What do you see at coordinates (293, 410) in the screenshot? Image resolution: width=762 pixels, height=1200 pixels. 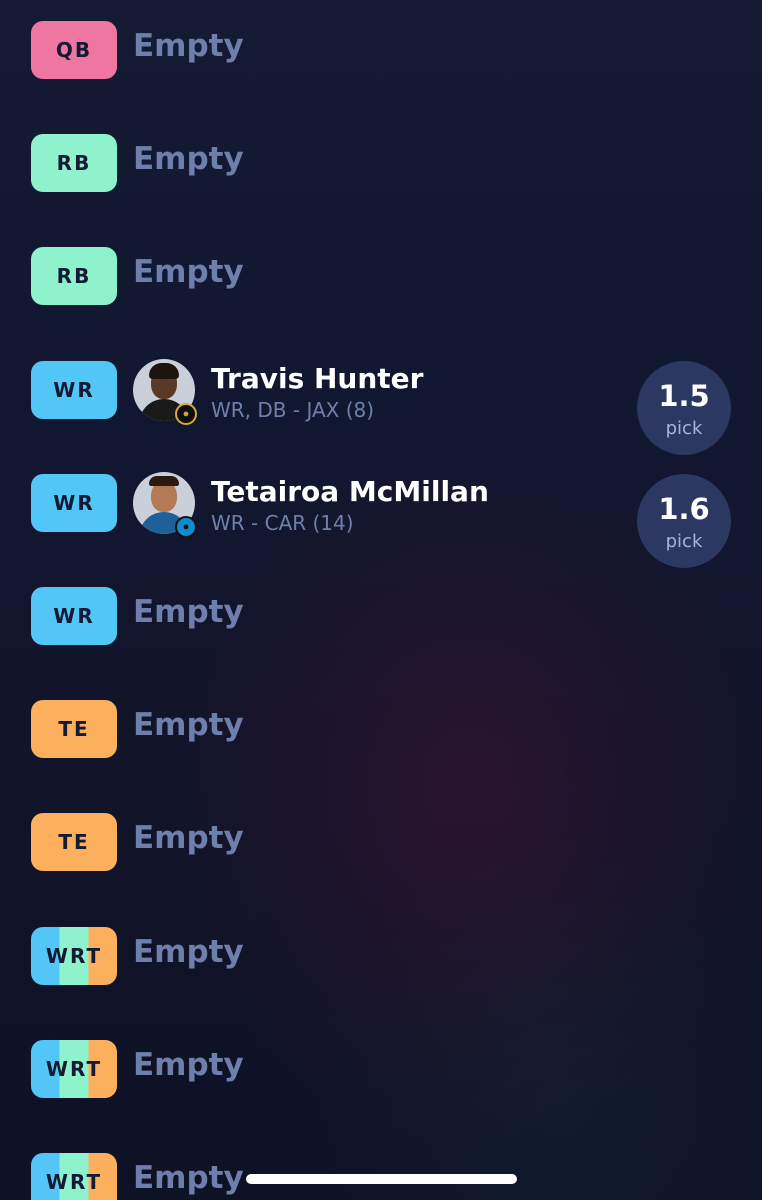 I see `player-info: WR, DB - JAX (8)` at bounding box center [293, 410].